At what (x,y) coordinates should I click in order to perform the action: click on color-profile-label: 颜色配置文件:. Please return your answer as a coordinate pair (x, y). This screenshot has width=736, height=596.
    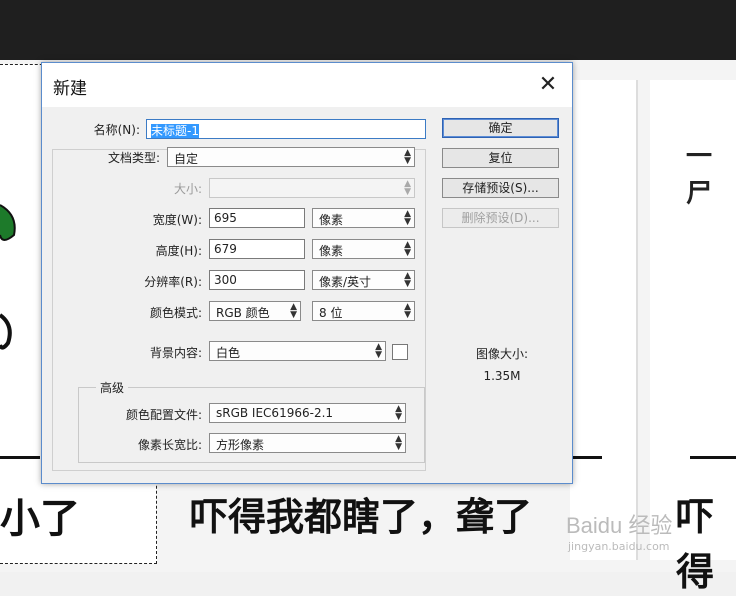
    Looking at the image, I should click on (163, 415).